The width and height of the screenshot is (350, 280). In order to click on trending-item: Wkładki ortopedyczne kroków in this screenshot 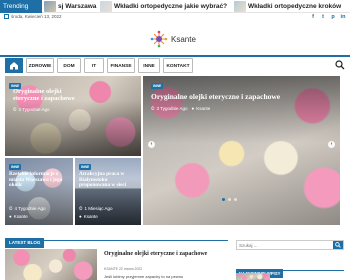, I will do `click(287, 6)`.